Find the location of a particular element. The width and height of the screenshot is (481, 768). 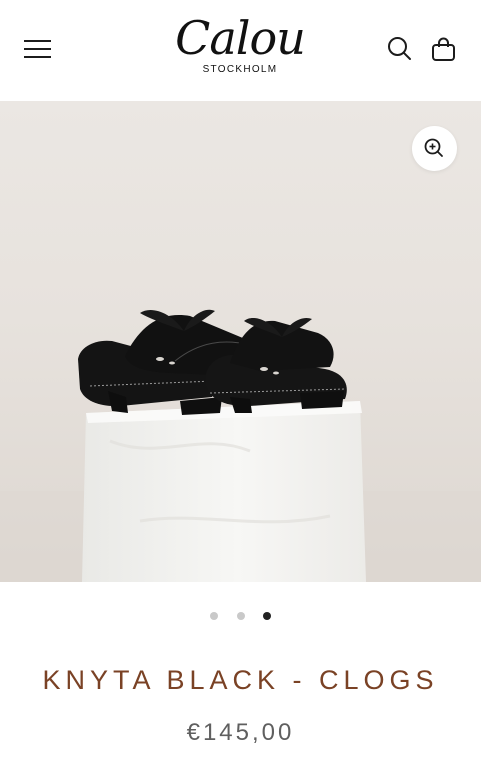

logo-wordmark: Calou is located at coordinates (240, 38).